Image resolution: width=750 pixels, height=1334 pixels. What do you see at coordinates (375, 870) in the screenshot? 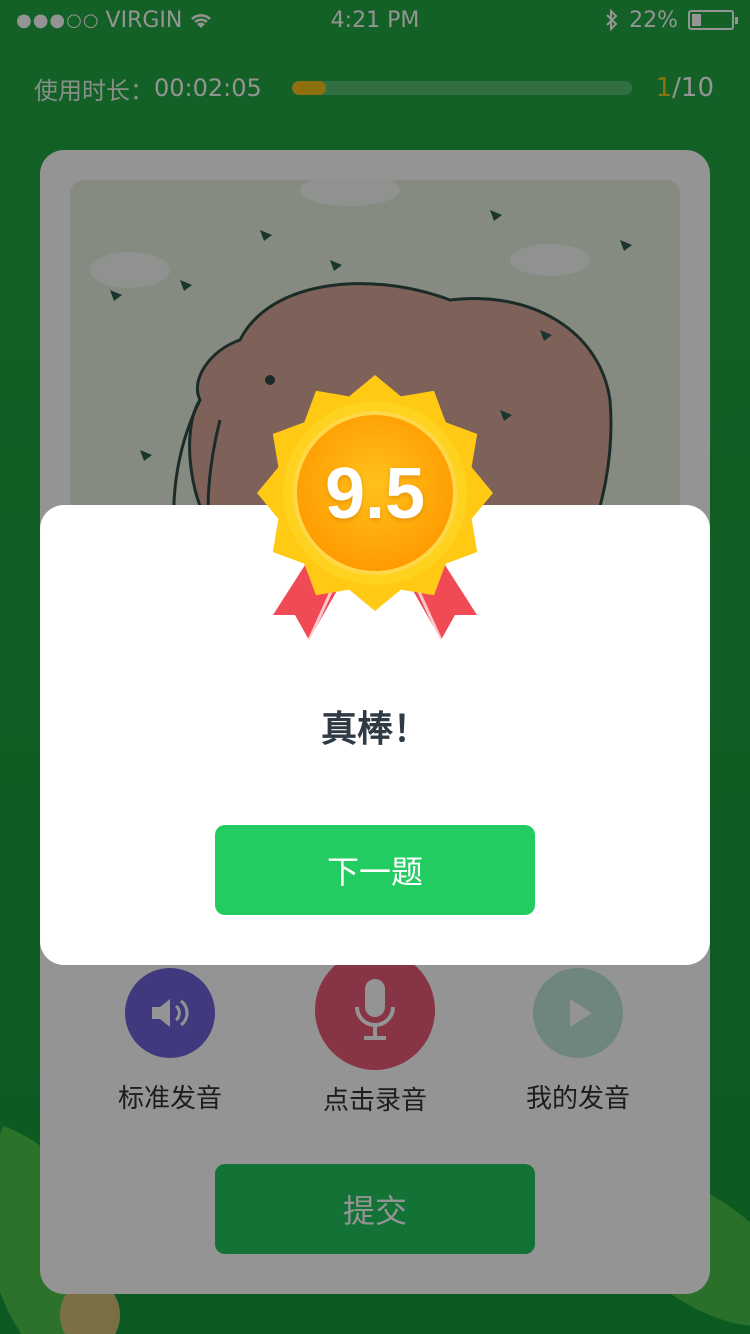
I see `next-question-button: 下一题` at bounding box center [375, 870].